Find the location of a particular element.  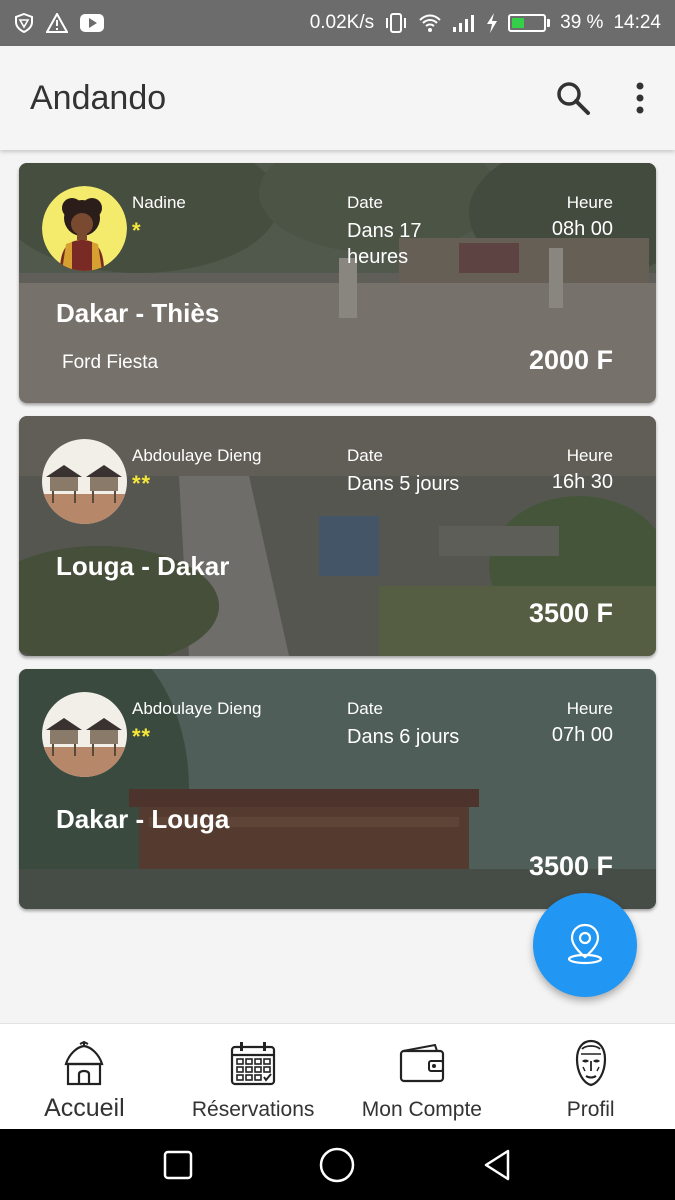

charging-icon is located at coordinates (492, 23).